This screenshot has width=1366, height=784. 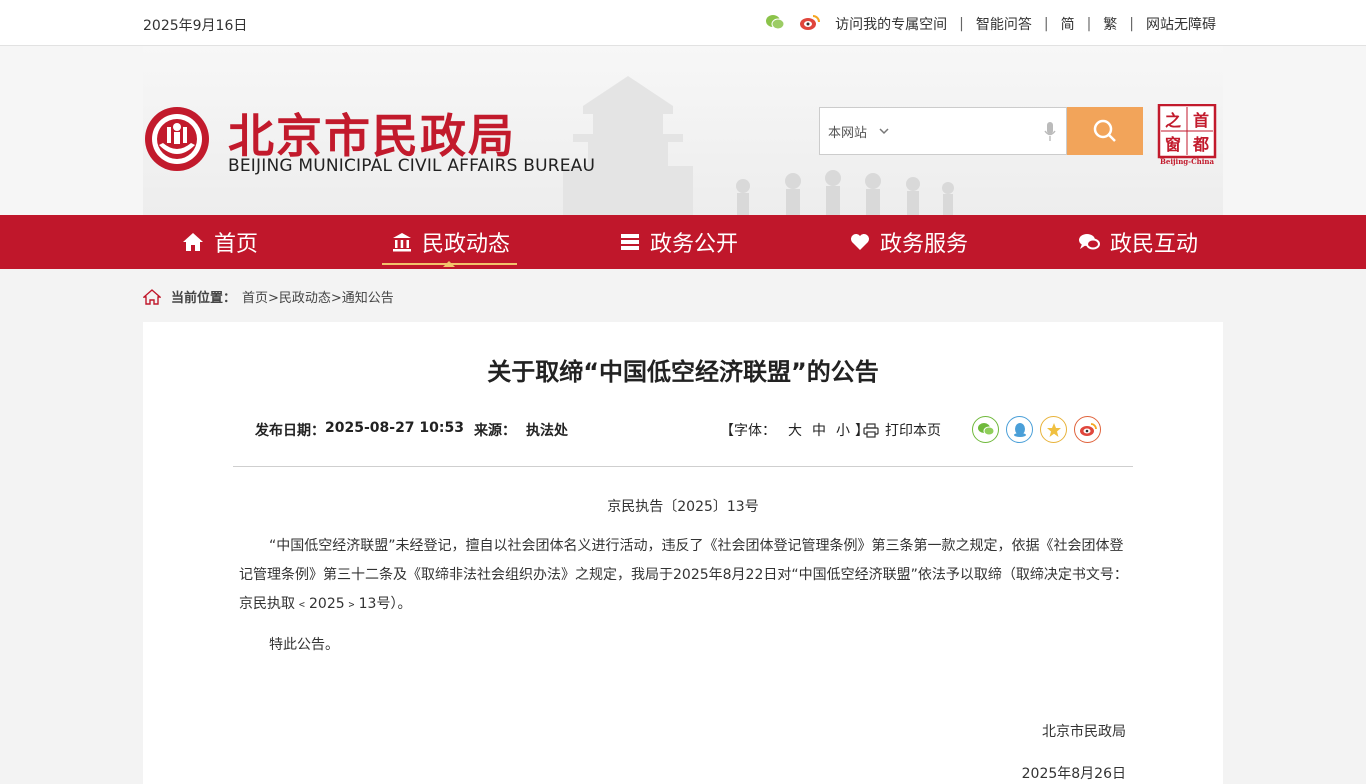 I want to click on nav-item-interaction: 政民互动, so click(x=1138, y=242).